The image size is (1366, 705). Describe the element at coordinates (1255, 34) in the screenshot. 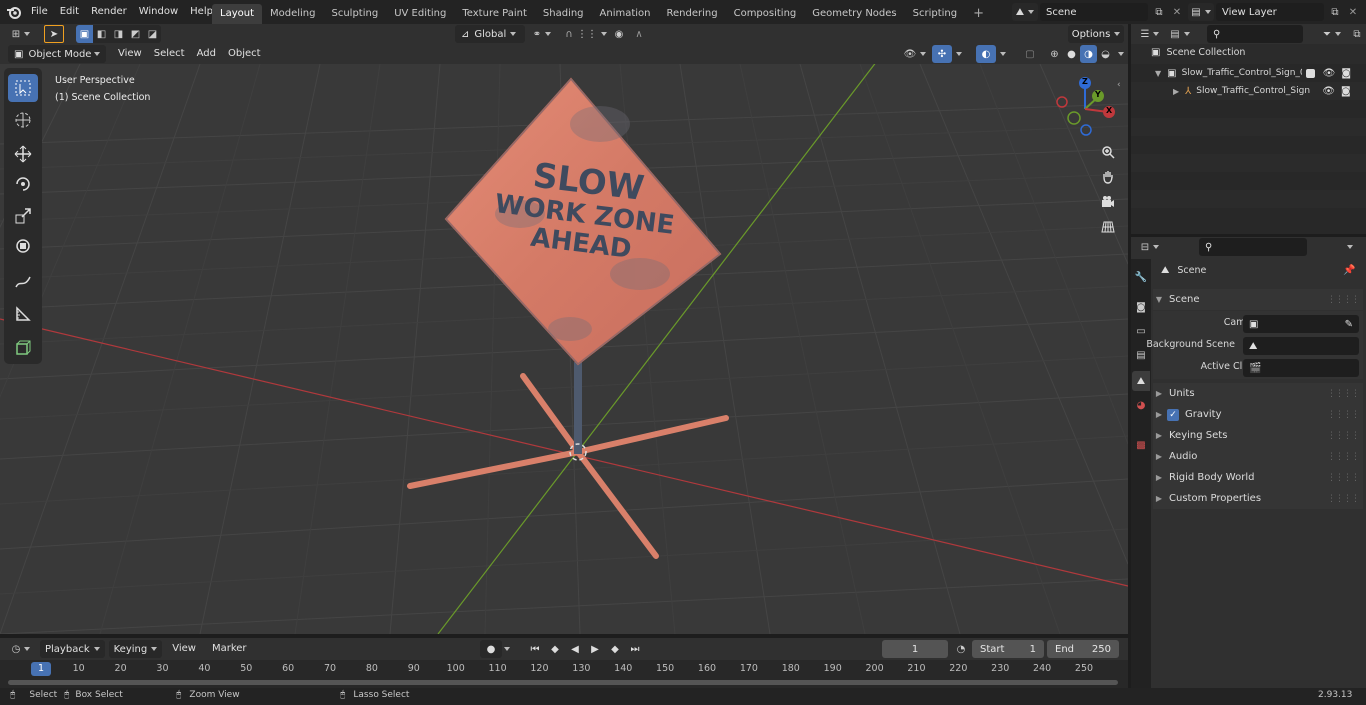

I see `outliner-search-input: ⚲` at that location.